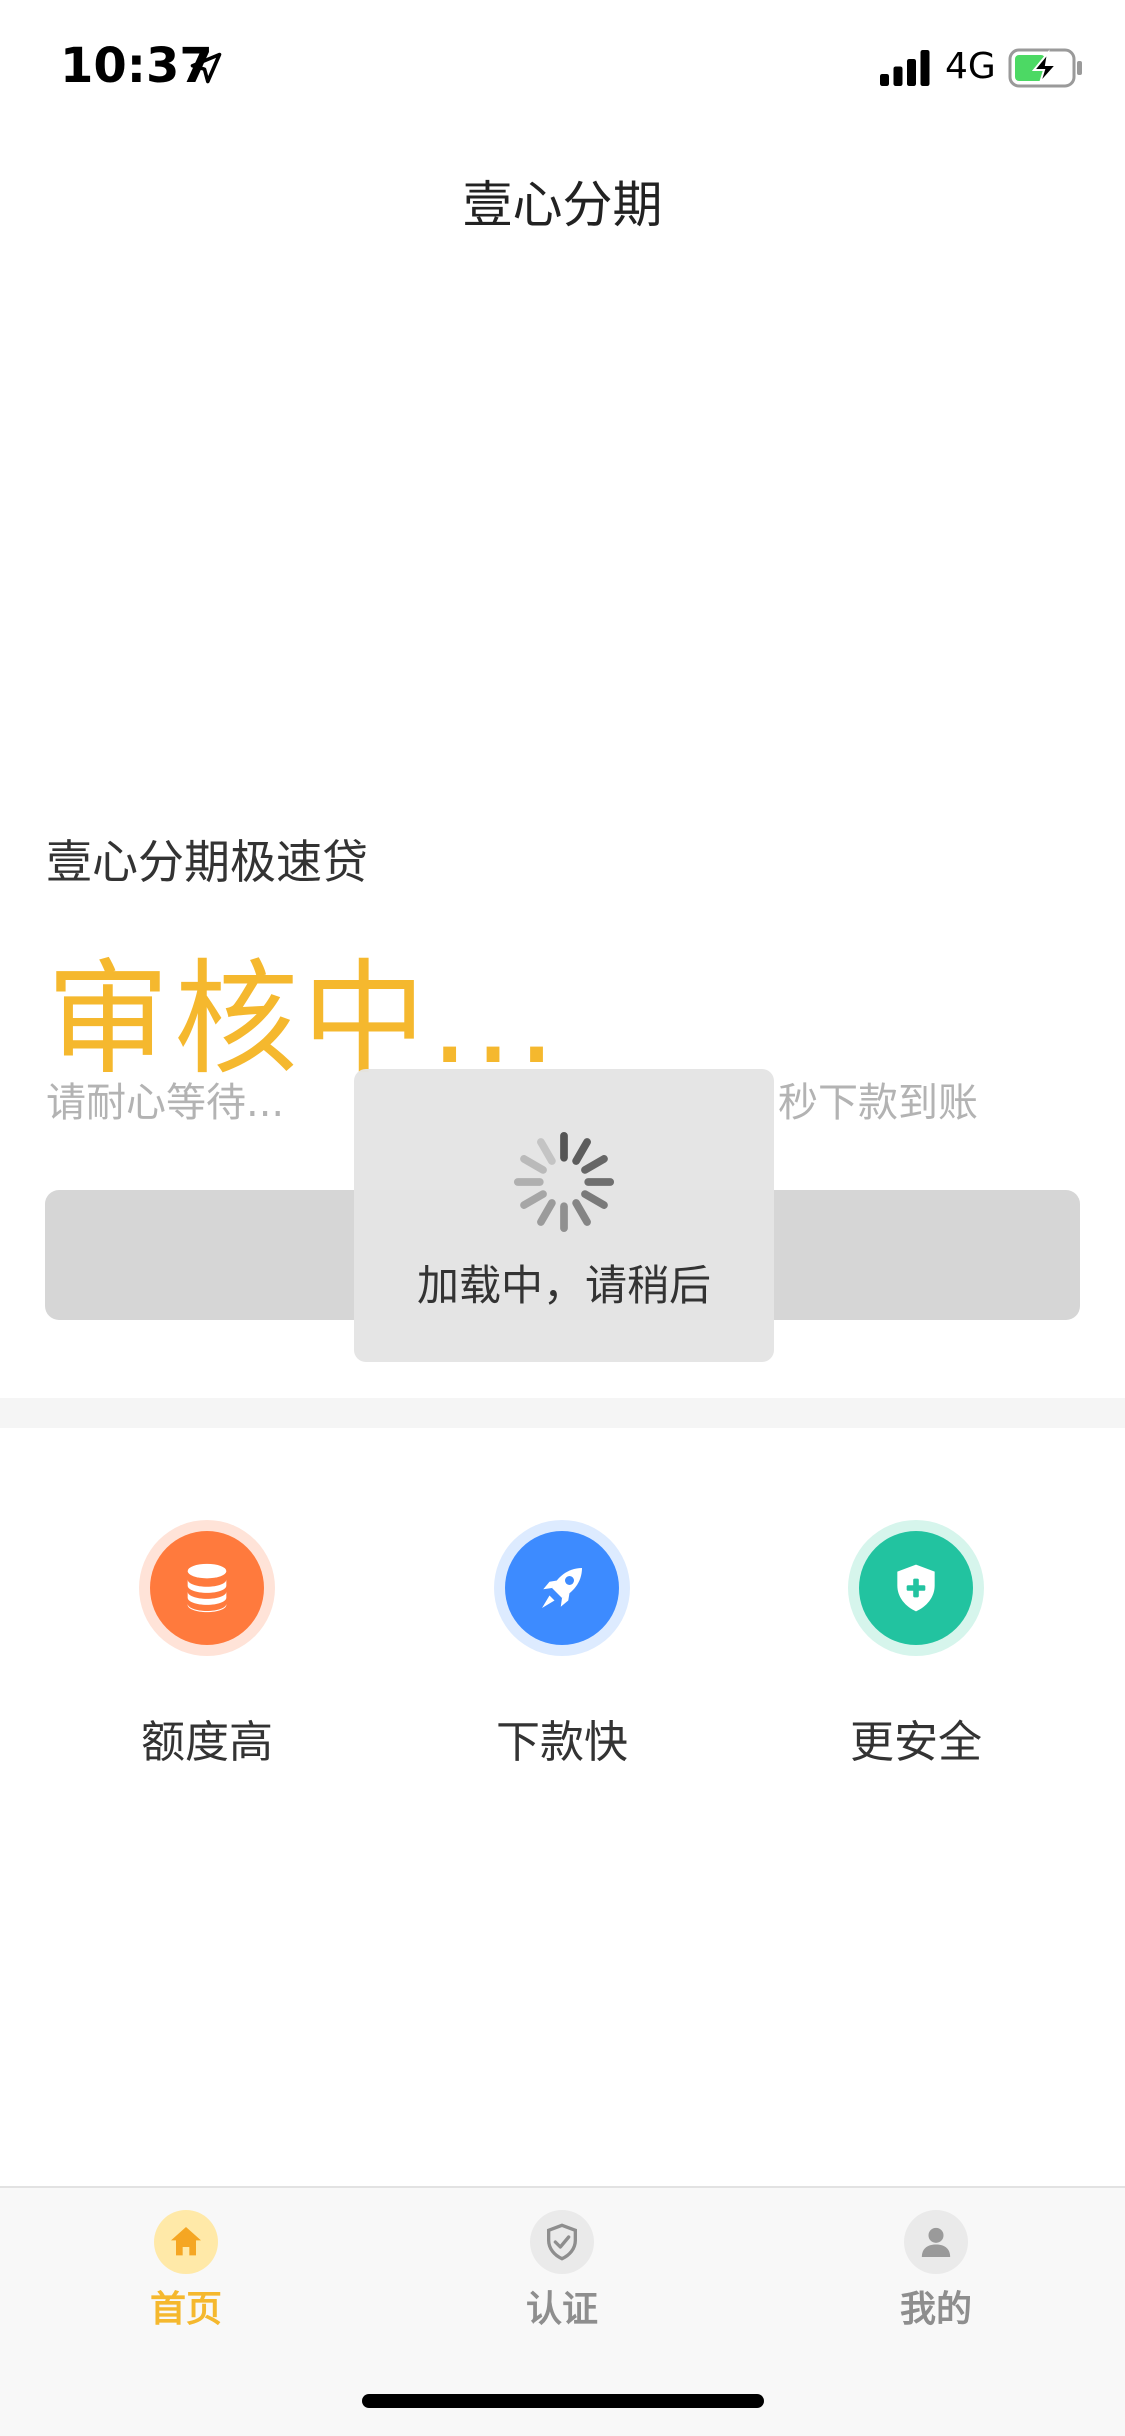 The image size is (1125, 2436). I want to click on feature-fast-disbursement: 下款快, so click(562, 1645).